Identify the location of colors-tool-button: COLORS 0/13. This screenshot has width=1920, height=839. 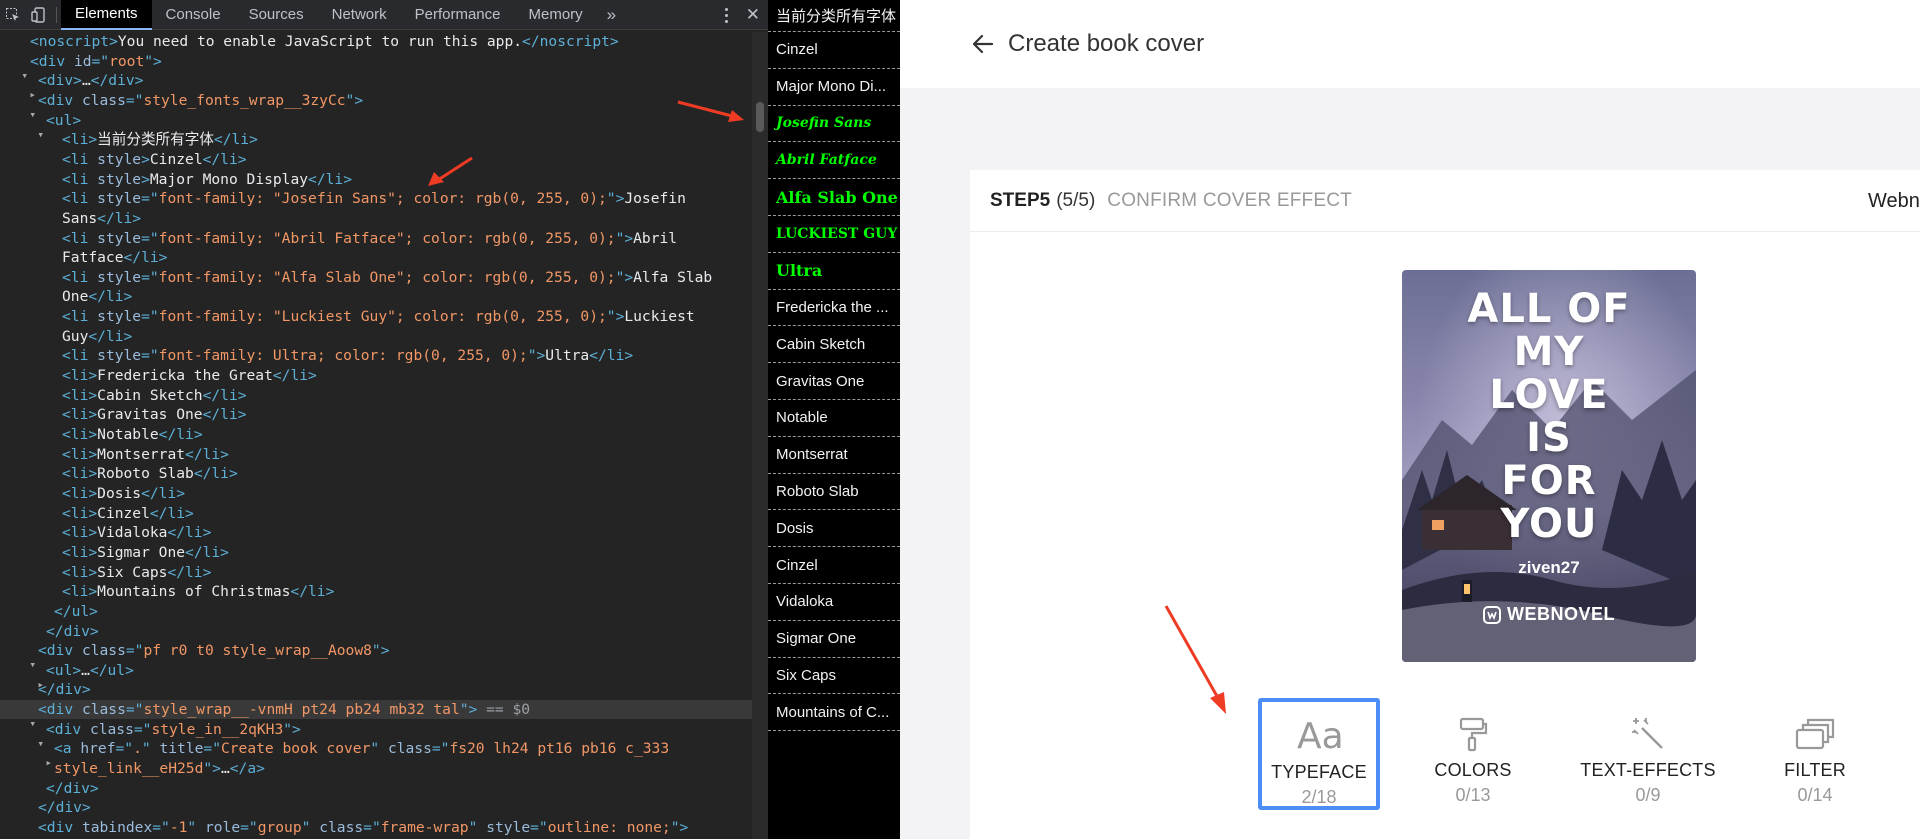
(1473, 754).